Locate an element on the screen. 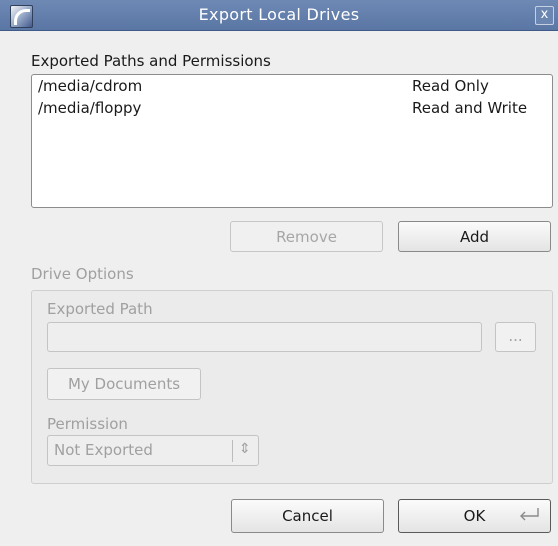  spinner-arrows-icon: ⇕ is located at coordinates (245, 449).